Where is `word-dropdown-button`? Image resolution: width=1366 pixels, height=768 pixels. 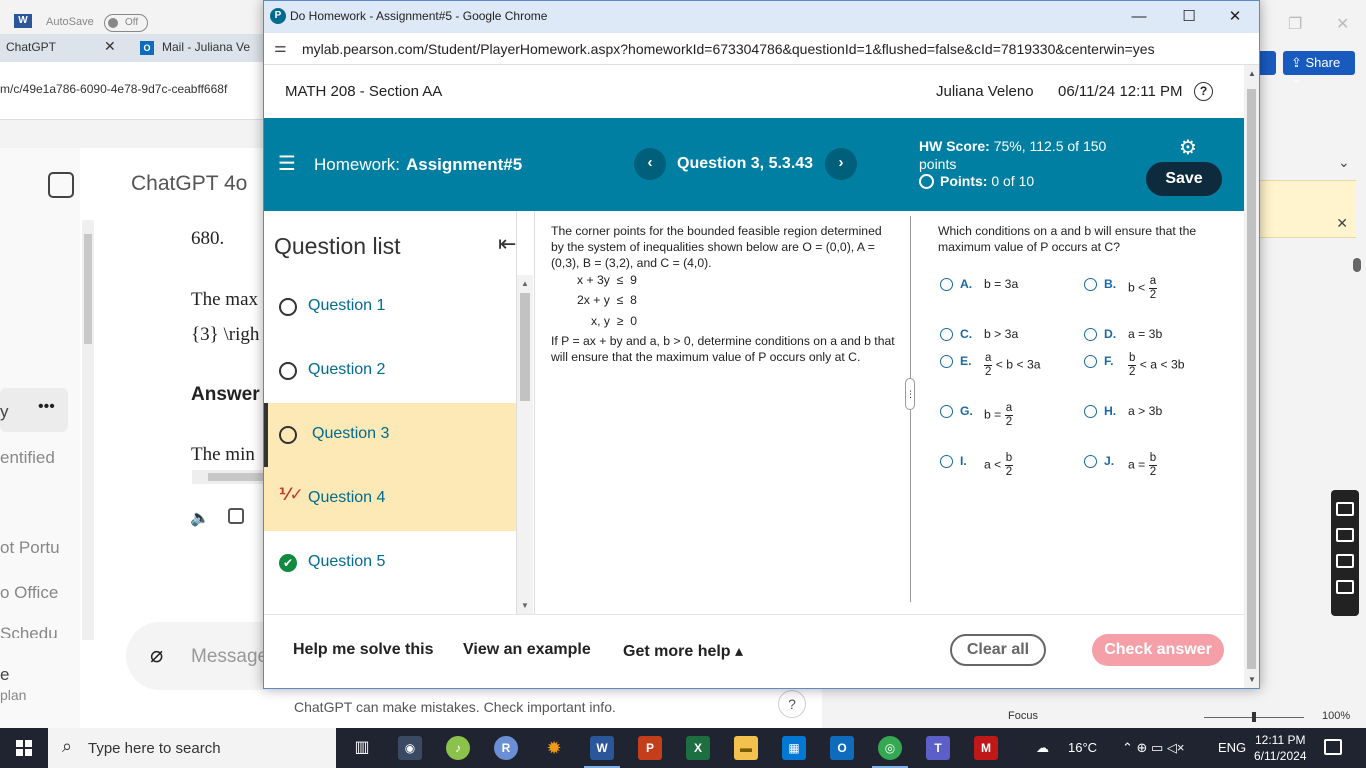 word-dropdown-button is located at coordinates (1268, 63).